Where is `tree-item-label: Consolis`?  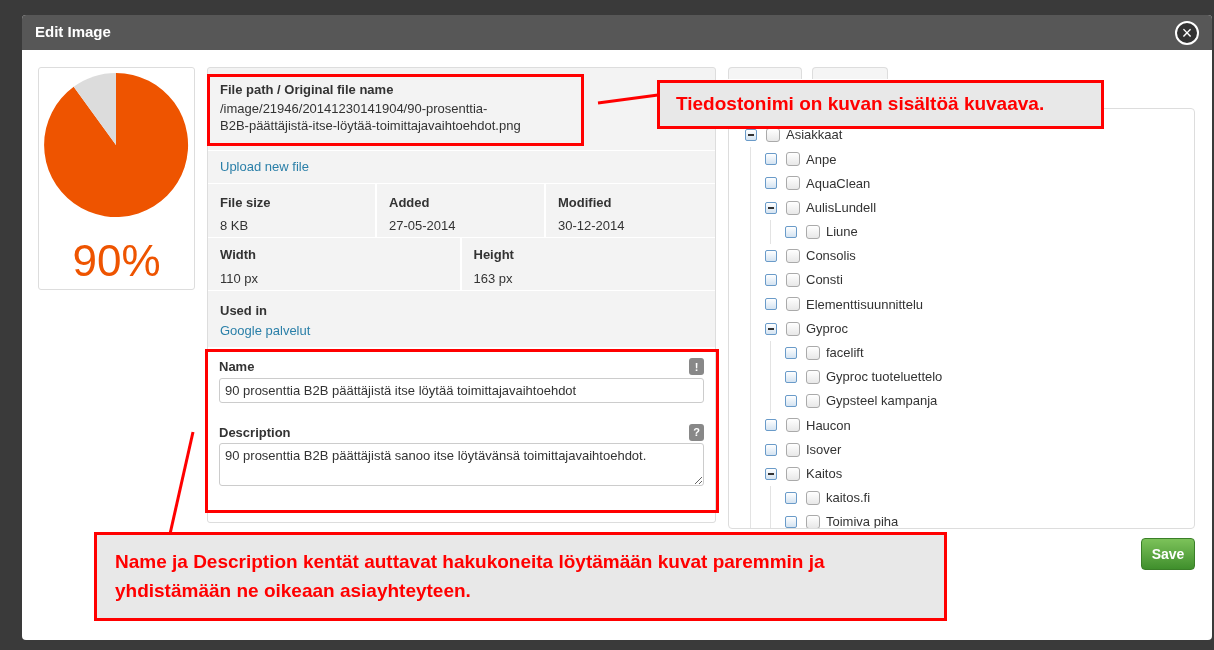 tree-item-label: Consolis is located at coordinates (831, 256).